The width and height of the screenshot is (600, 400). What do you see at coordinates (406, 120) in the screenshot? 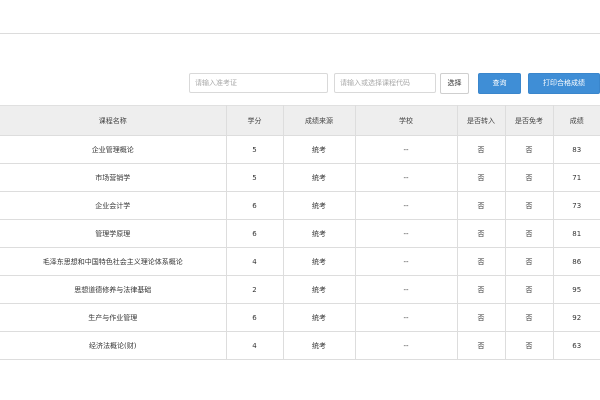
I see `header-school: 学校` at bounding box center [406, 120].